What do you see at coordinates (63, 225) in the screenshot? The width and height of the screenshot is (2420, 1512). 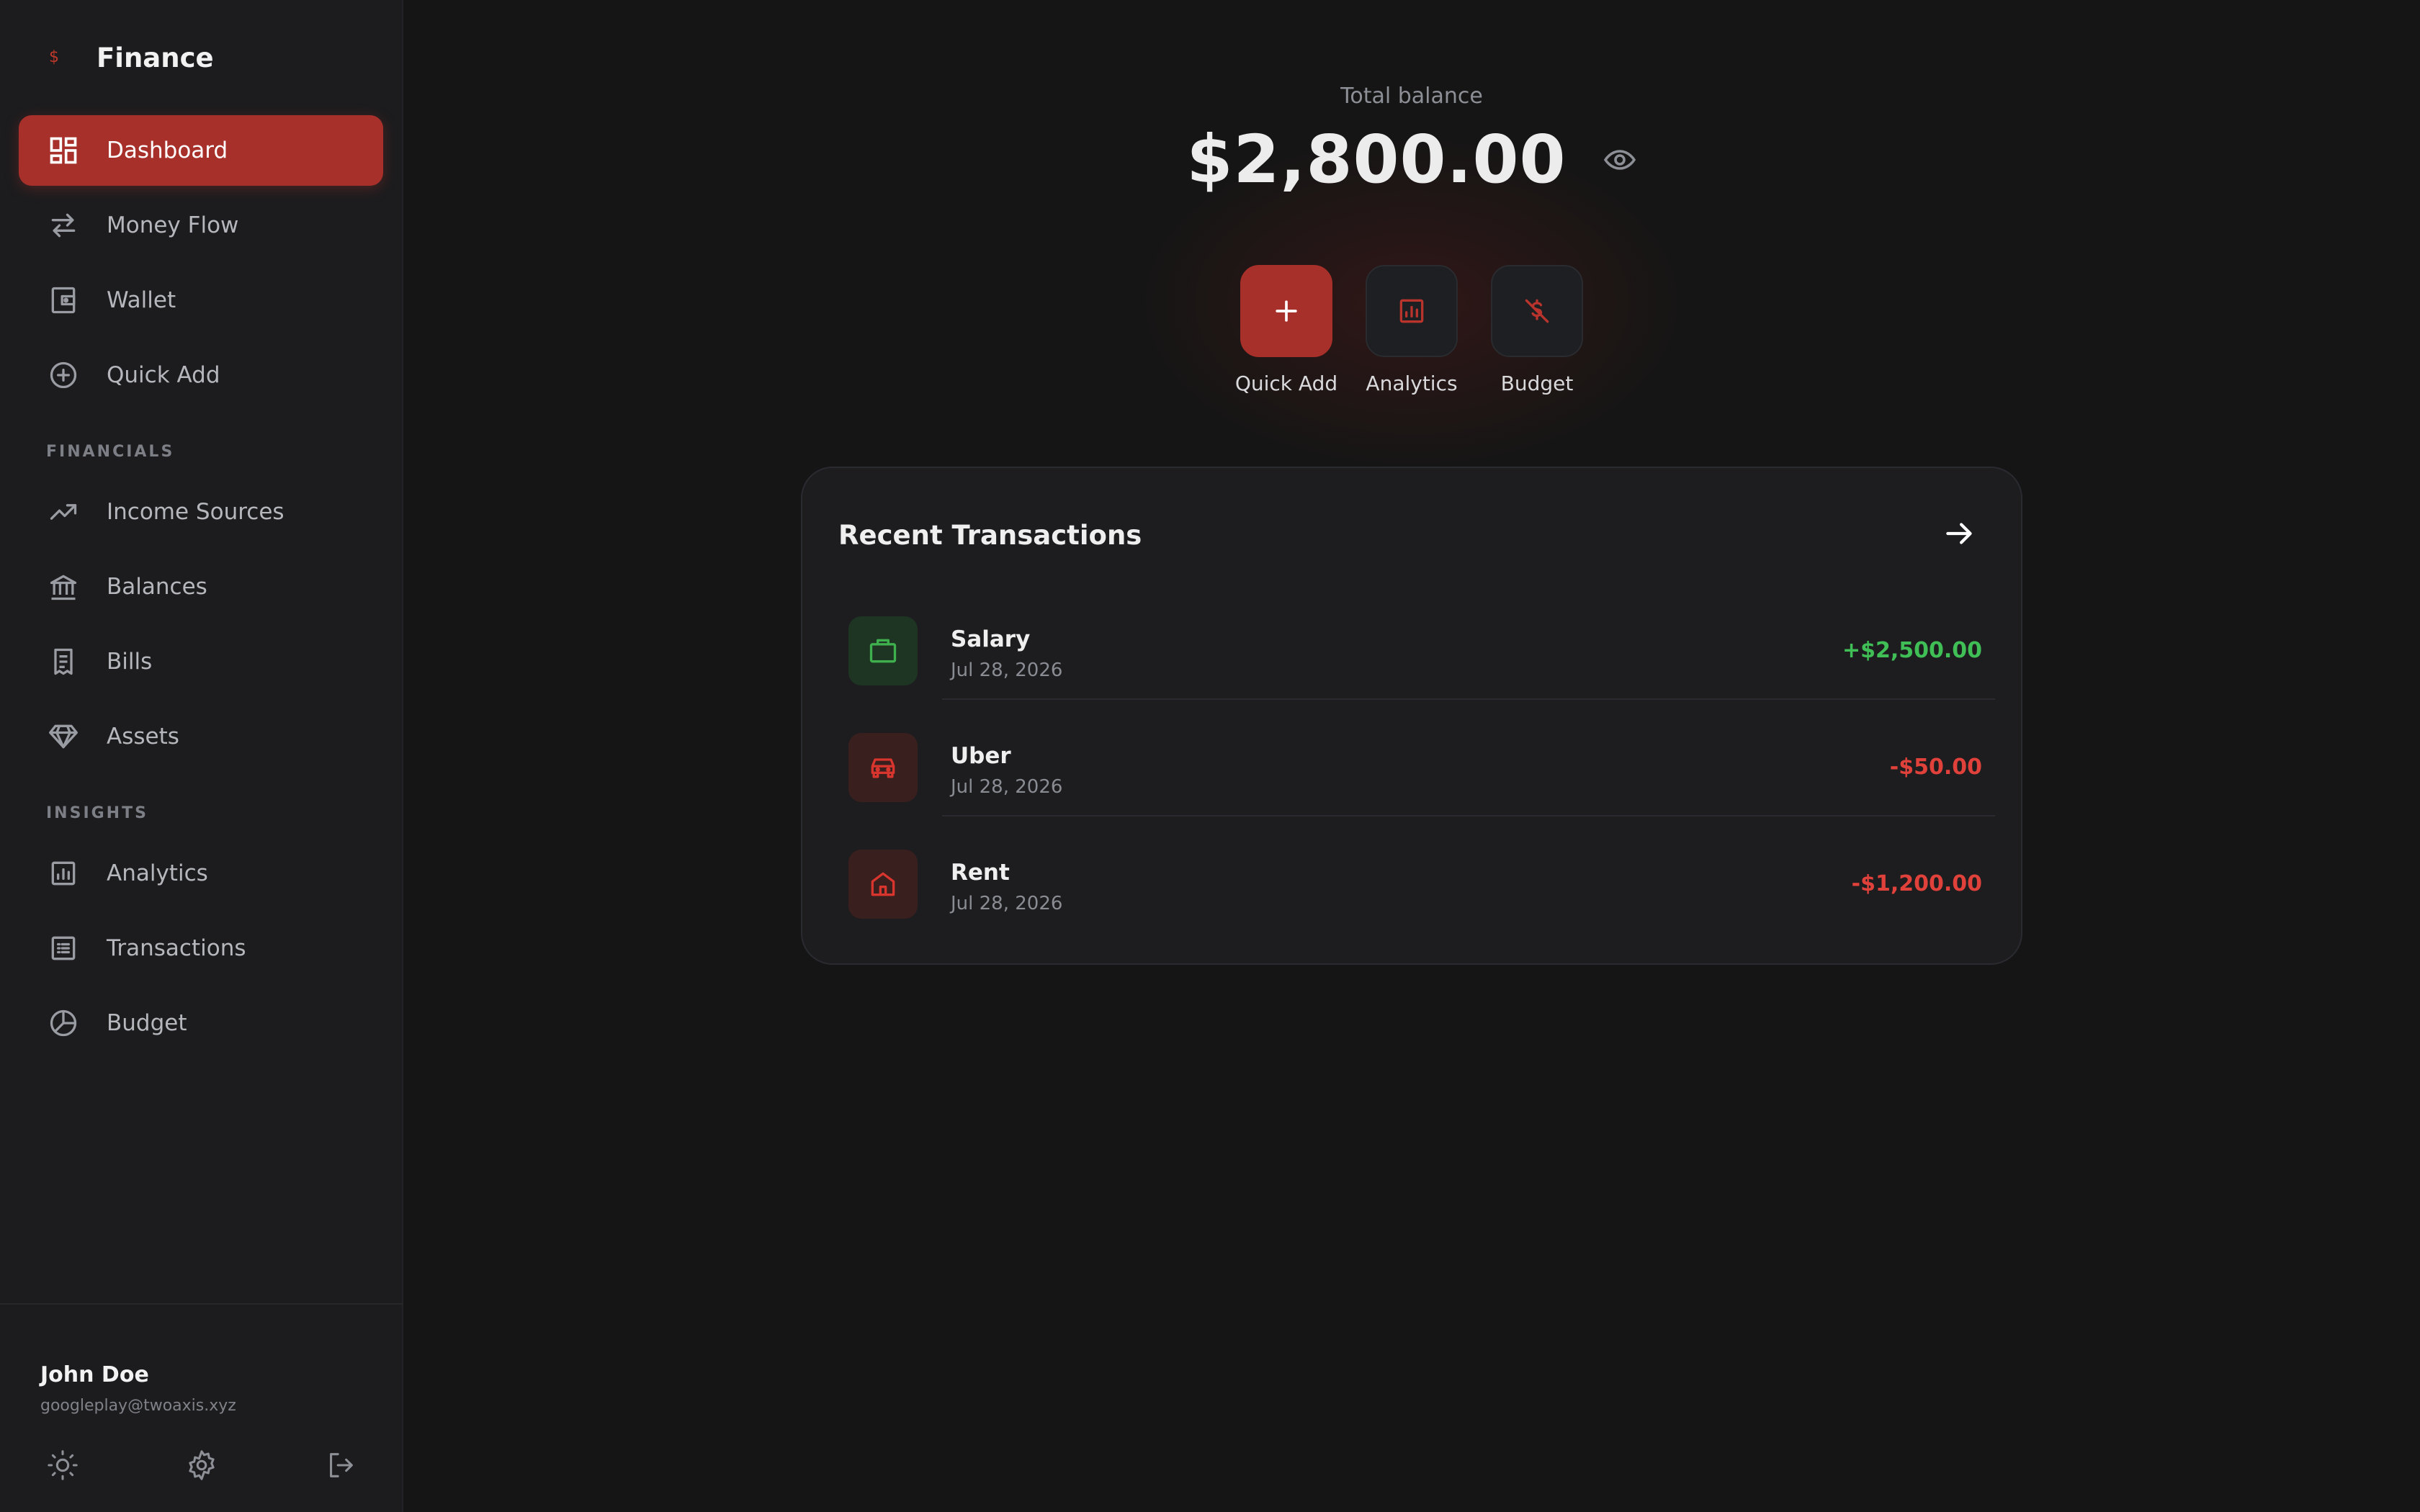 I see `transfer-arrows-icon` at bounding box center [63, 225].